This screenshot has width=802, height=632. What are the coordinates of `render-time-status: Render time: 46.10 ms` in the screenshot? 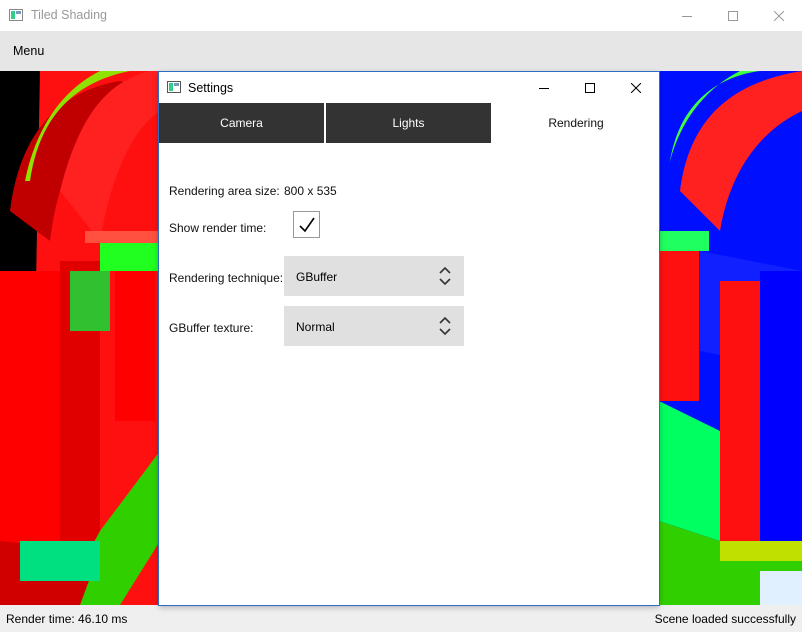 It's located at (67, 619).